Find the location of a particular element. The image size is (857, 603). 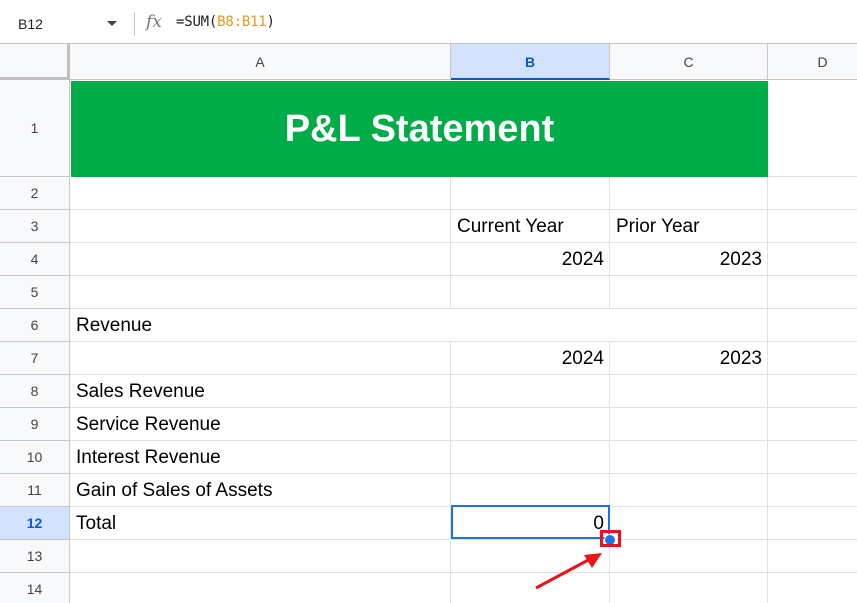

cell-d1 is located at coordinates (812, 128).